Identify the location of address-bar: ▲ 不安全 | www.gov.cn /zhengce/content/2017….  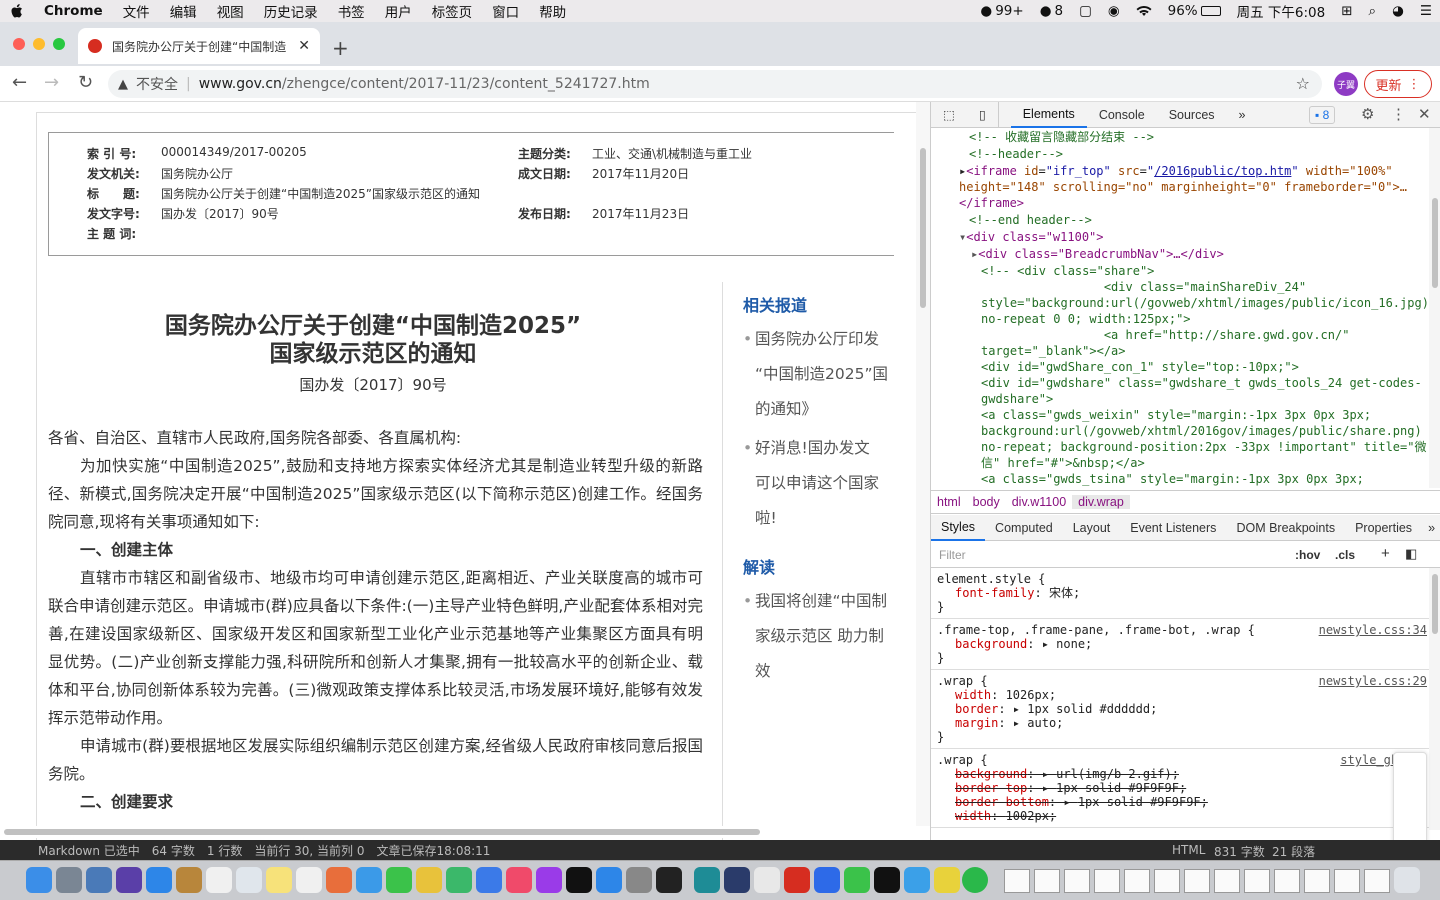
(715, 84).